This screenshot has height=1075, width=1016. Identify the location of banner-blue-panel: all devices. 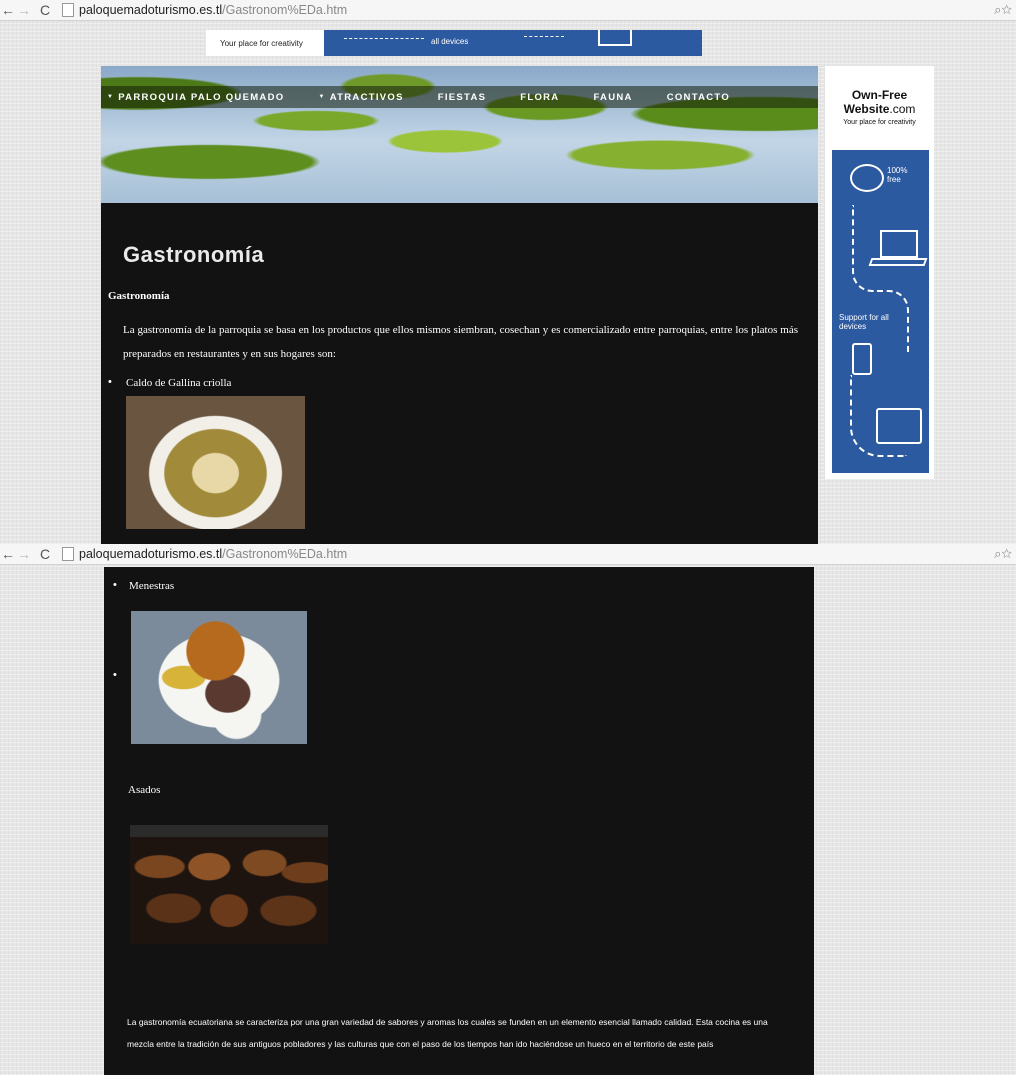
(513, 43).